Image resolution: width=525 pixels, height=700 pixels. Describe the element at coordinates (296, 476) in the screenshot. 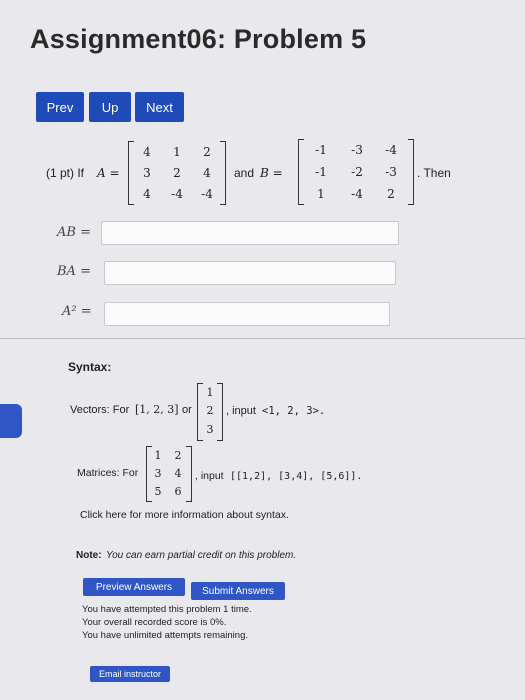

I see `matrices-code: [[1,2], [3,4], [5,6]].` at that location.